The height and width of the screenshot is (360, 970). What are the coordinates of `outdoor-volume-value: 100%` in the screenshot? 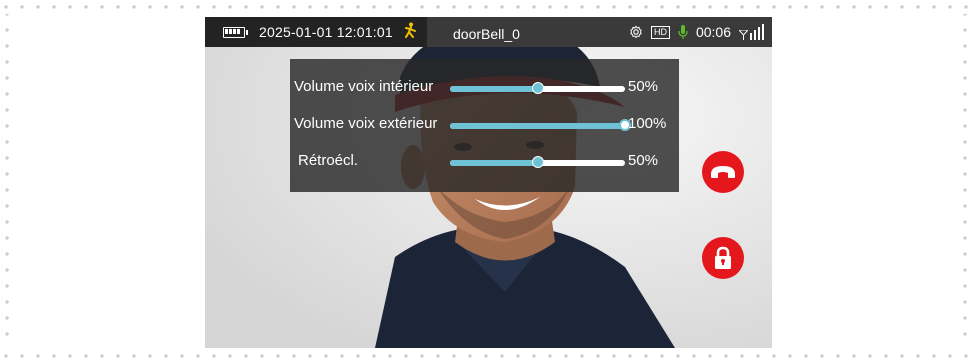 It's located at (647, 123).